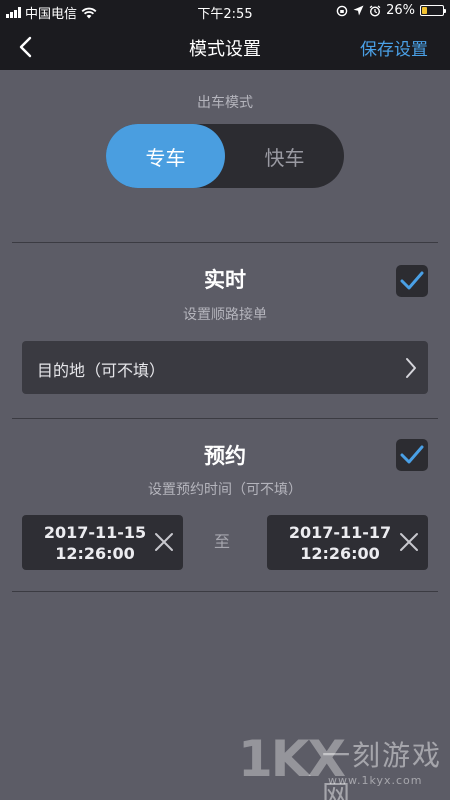 This screenshot has height=800, width=450. Describe the element at coordinates (342, 10) in the screenshot. I see `rotation-lock-icon` at that location.